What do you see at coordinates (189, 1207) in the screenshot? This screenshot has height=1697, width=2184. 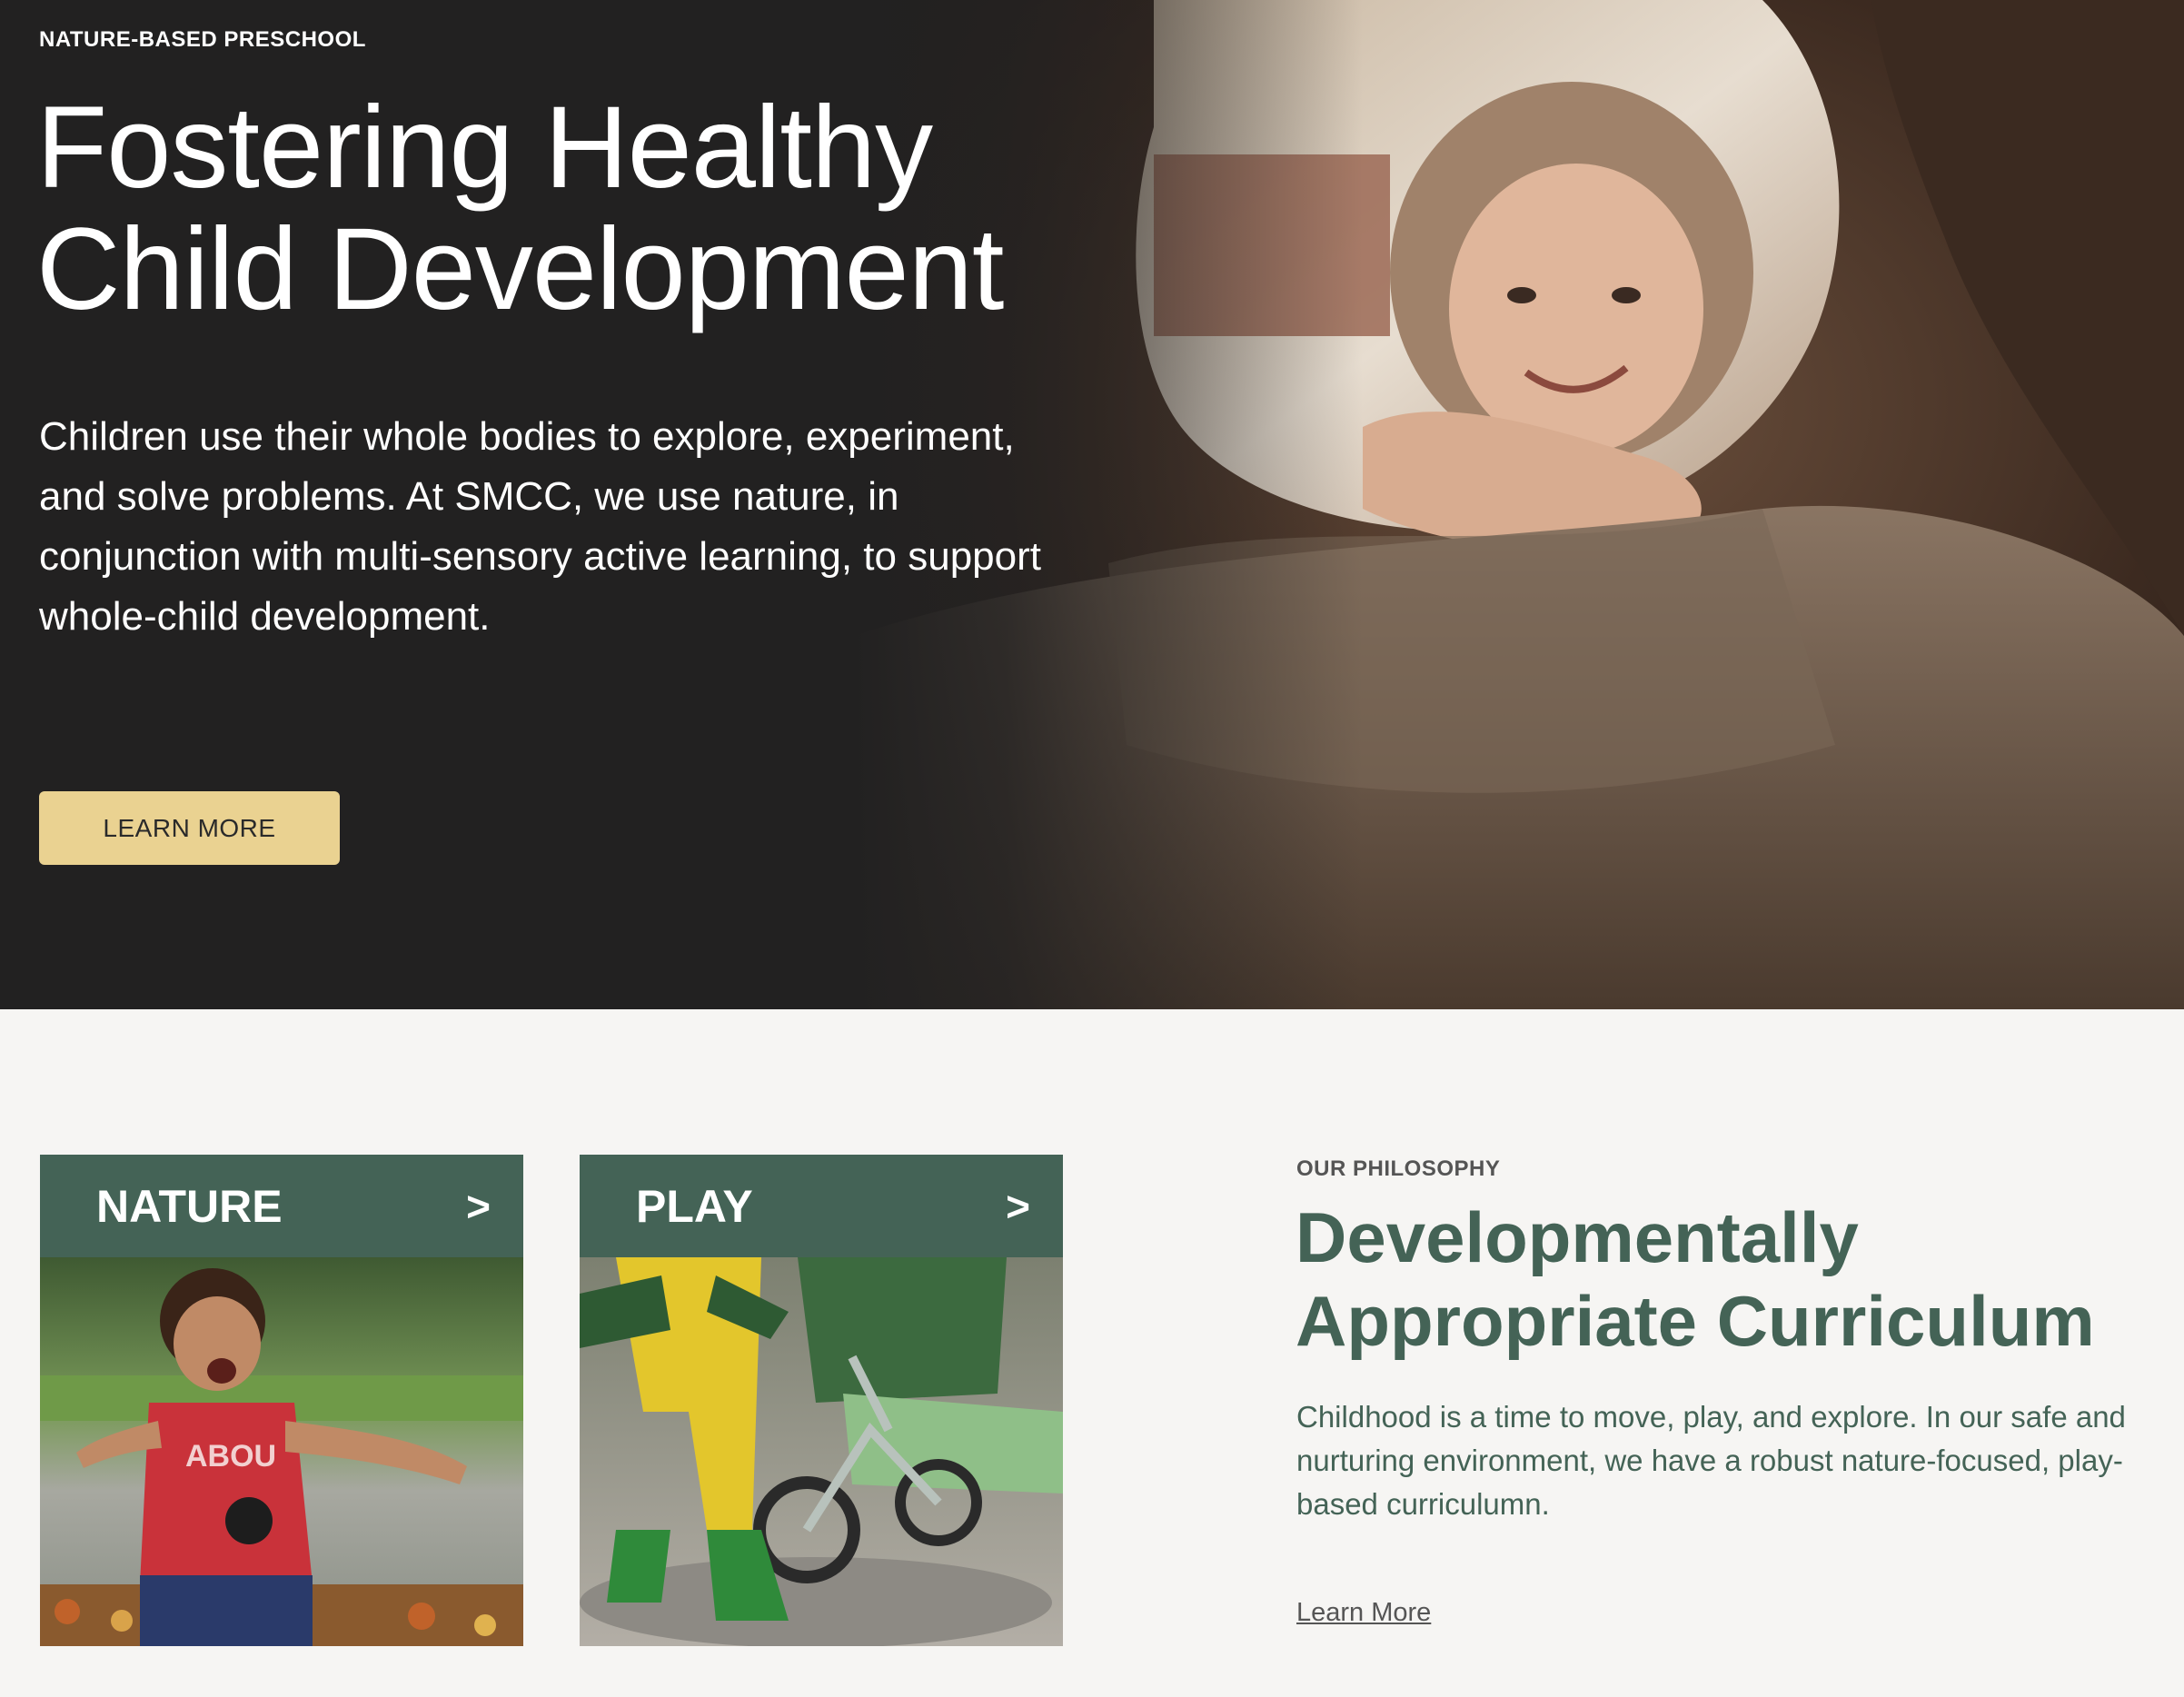 I see `nature-card-label: NATURE` at bounding box center [189, 1207].